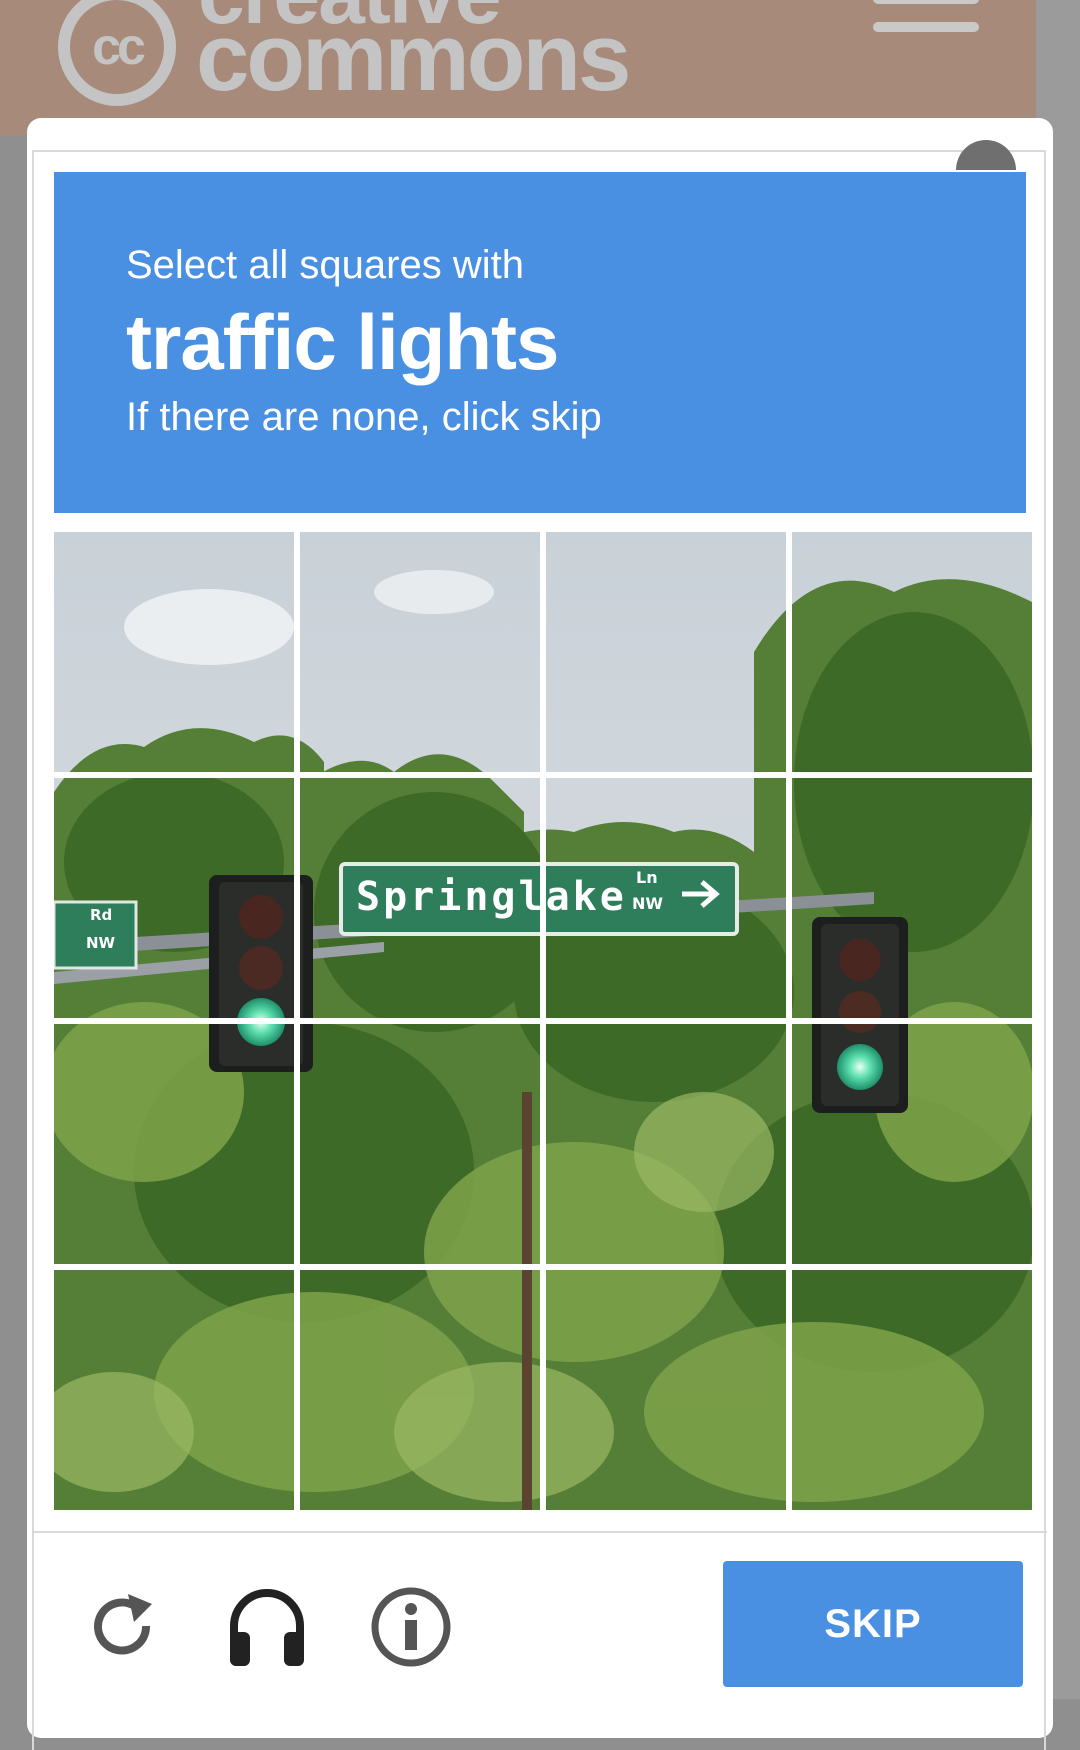  Describe the element at coordinates (325, 265) in the screenshot. I see `prompt-instruction: Select all squares with` at that location.